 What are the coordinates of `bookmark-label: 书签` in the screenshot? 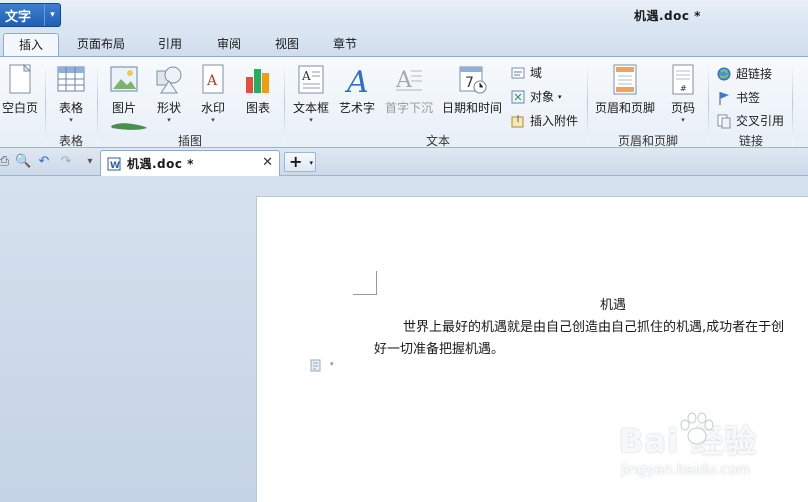 It's located at (748, 98).